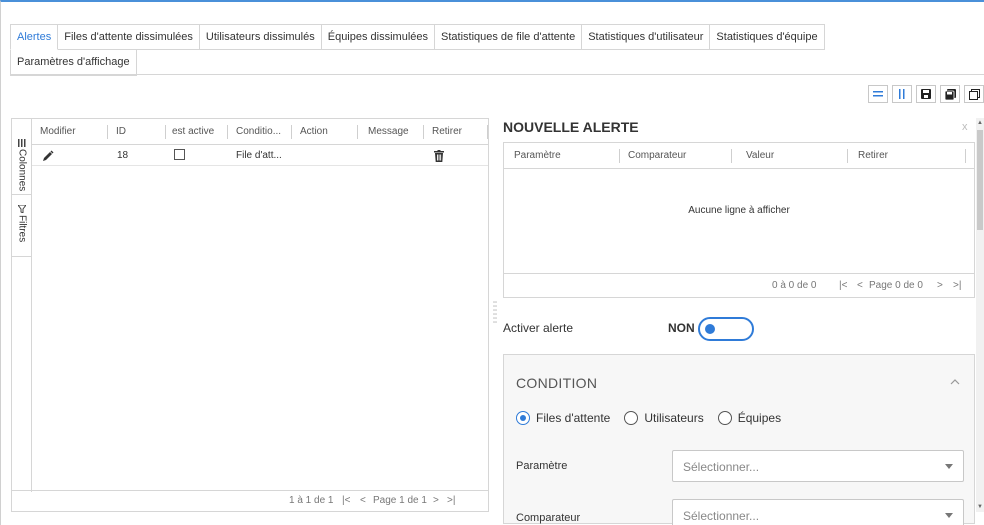  Describe the element at coordinates (34, 37) in the screenshot. I see `tab-alertes: Alertes` at that location.